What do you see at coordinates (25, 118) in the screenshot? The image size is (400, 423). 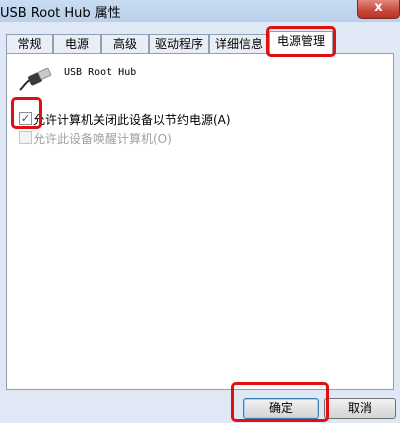 I see `allow-power-off-checkbox: ✓` at bounding box center [25, 118].